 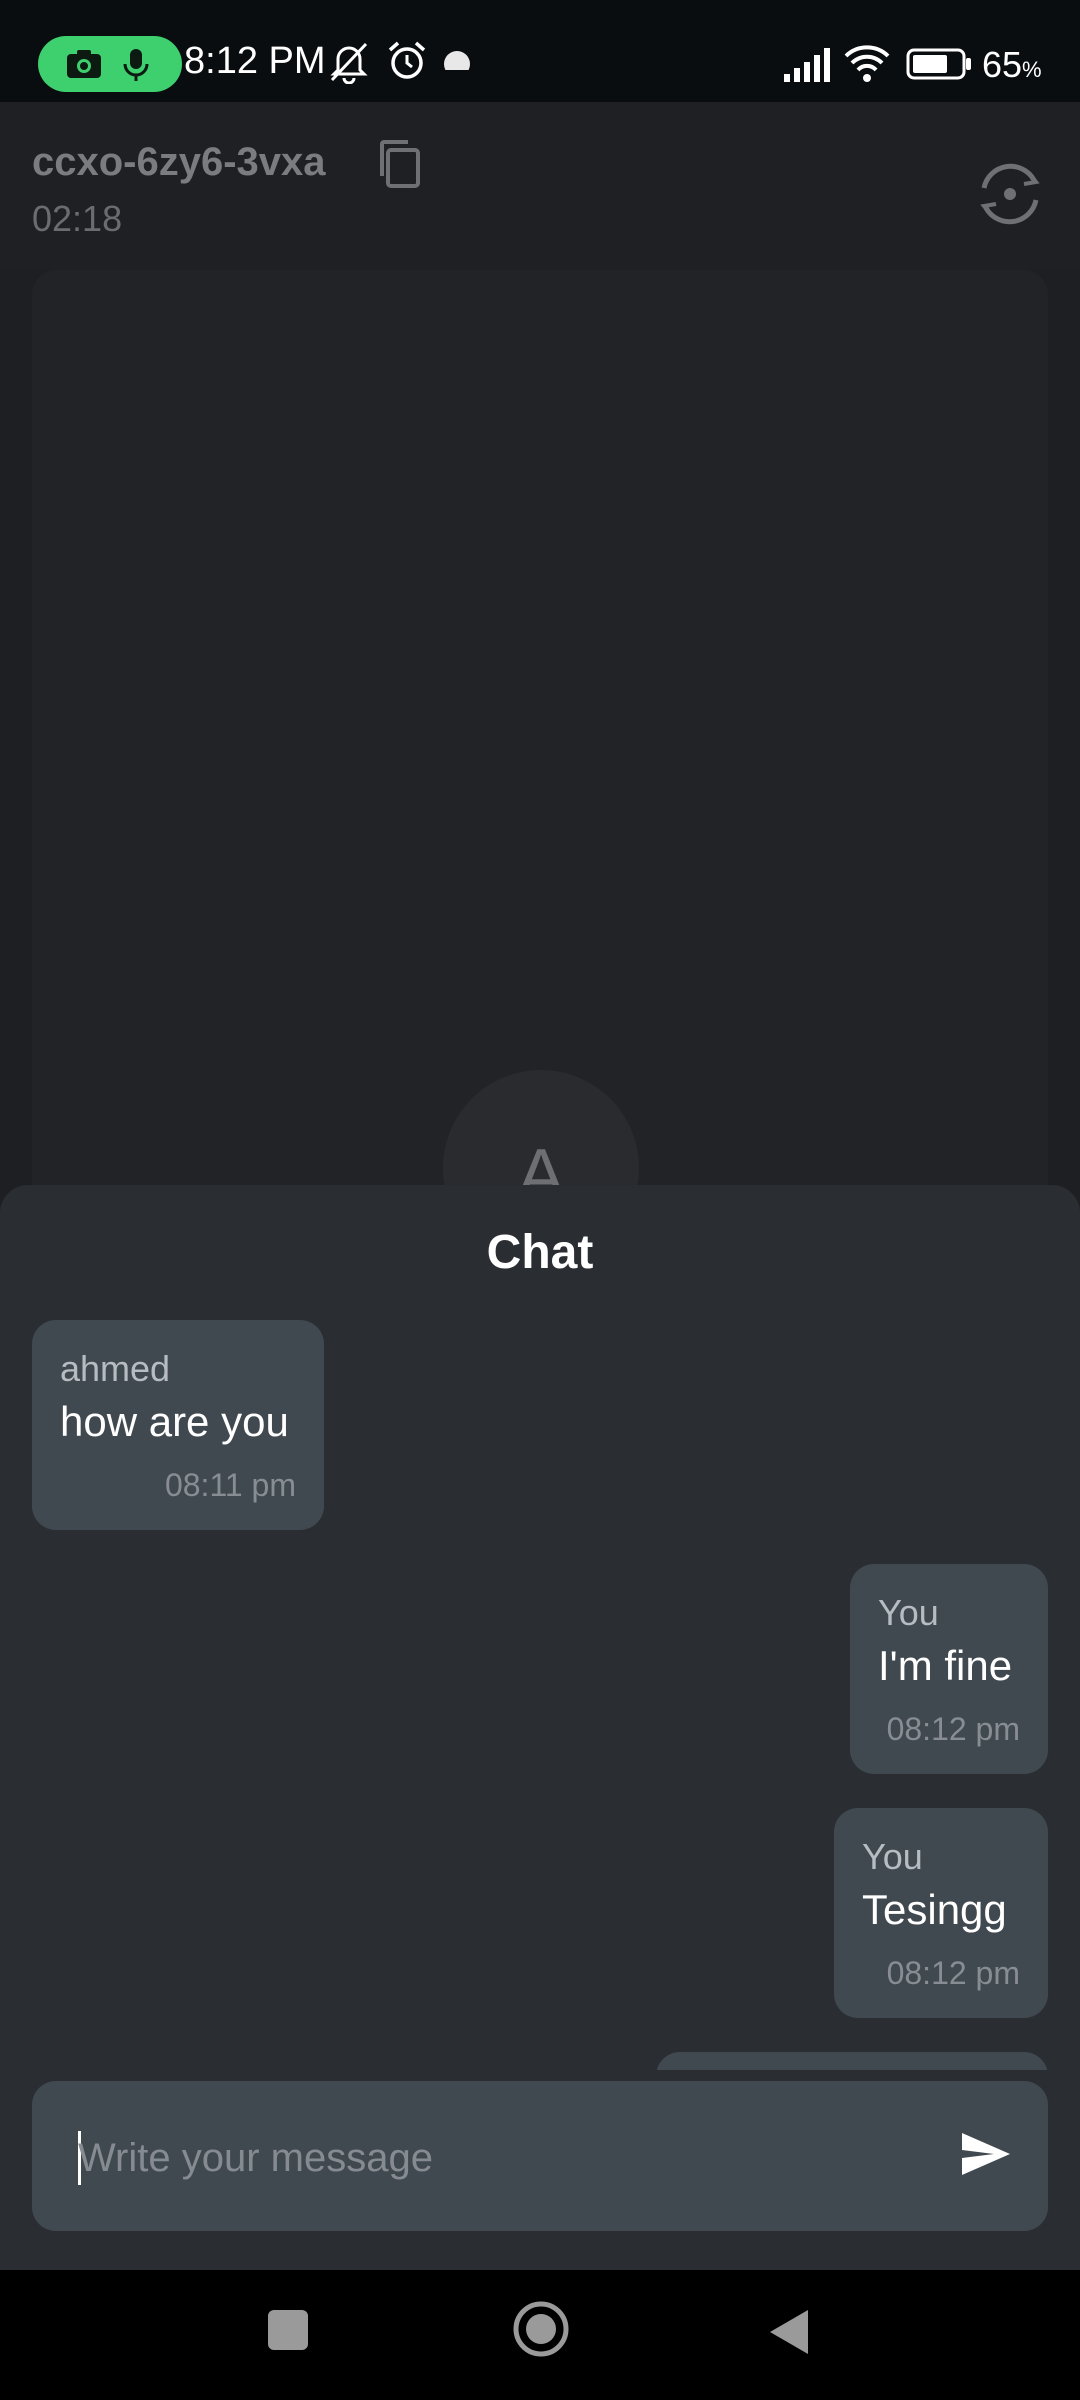 What do you see at coordinates (807, 65) in the screenshot?
I see `signal-icon` at bounding box center [807, 65].